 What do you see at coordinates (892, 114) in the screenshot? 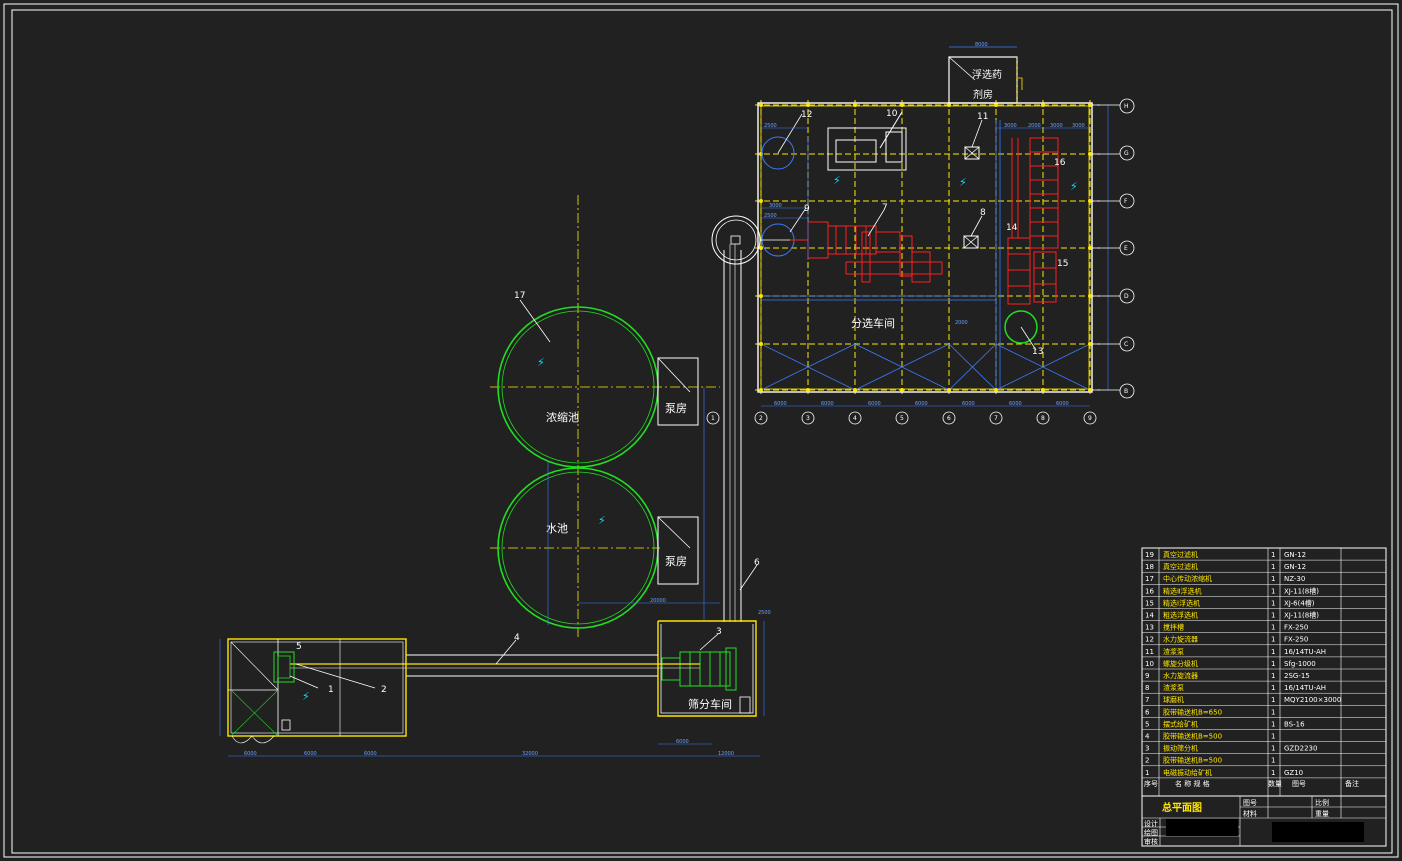
I see `callout-label: 10` at bounding box center [892, 114].